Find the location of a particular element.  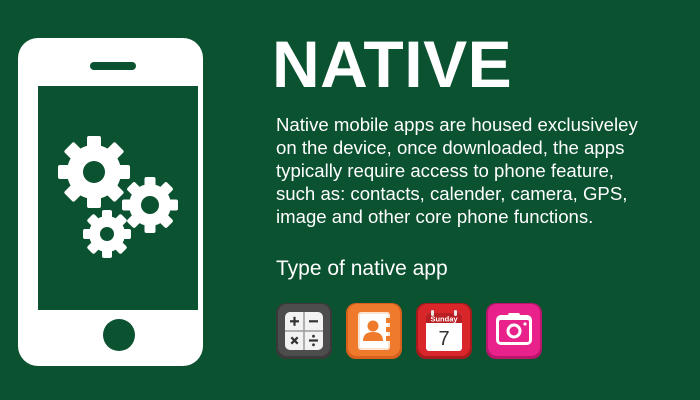

page-title: NATIVE is located at coordinates (392, 64).